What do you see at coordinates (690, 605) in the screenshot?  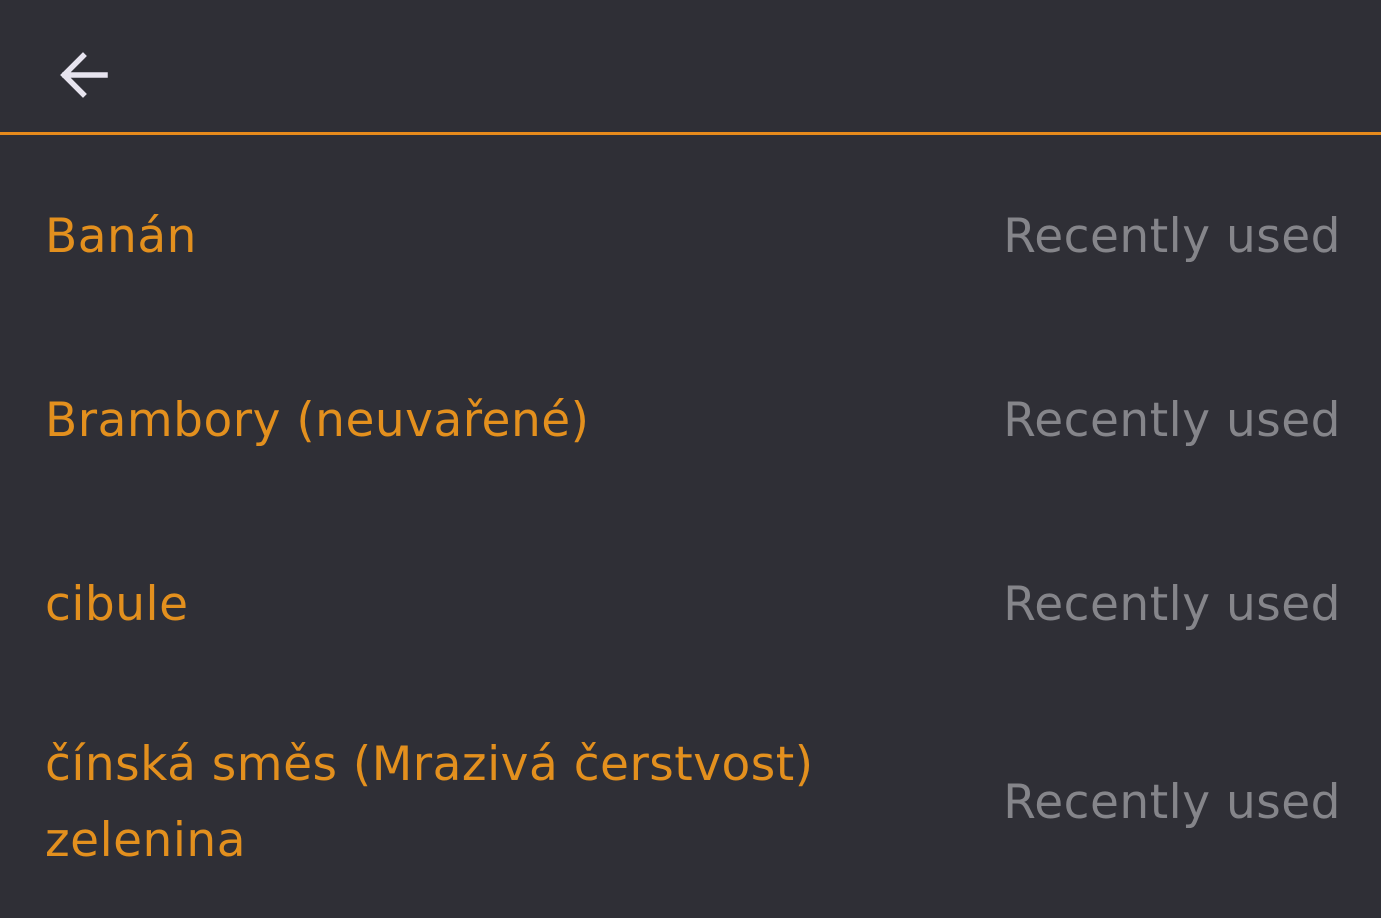 I see `list-item: cibule Recently used` at bounding box center [690, 605].